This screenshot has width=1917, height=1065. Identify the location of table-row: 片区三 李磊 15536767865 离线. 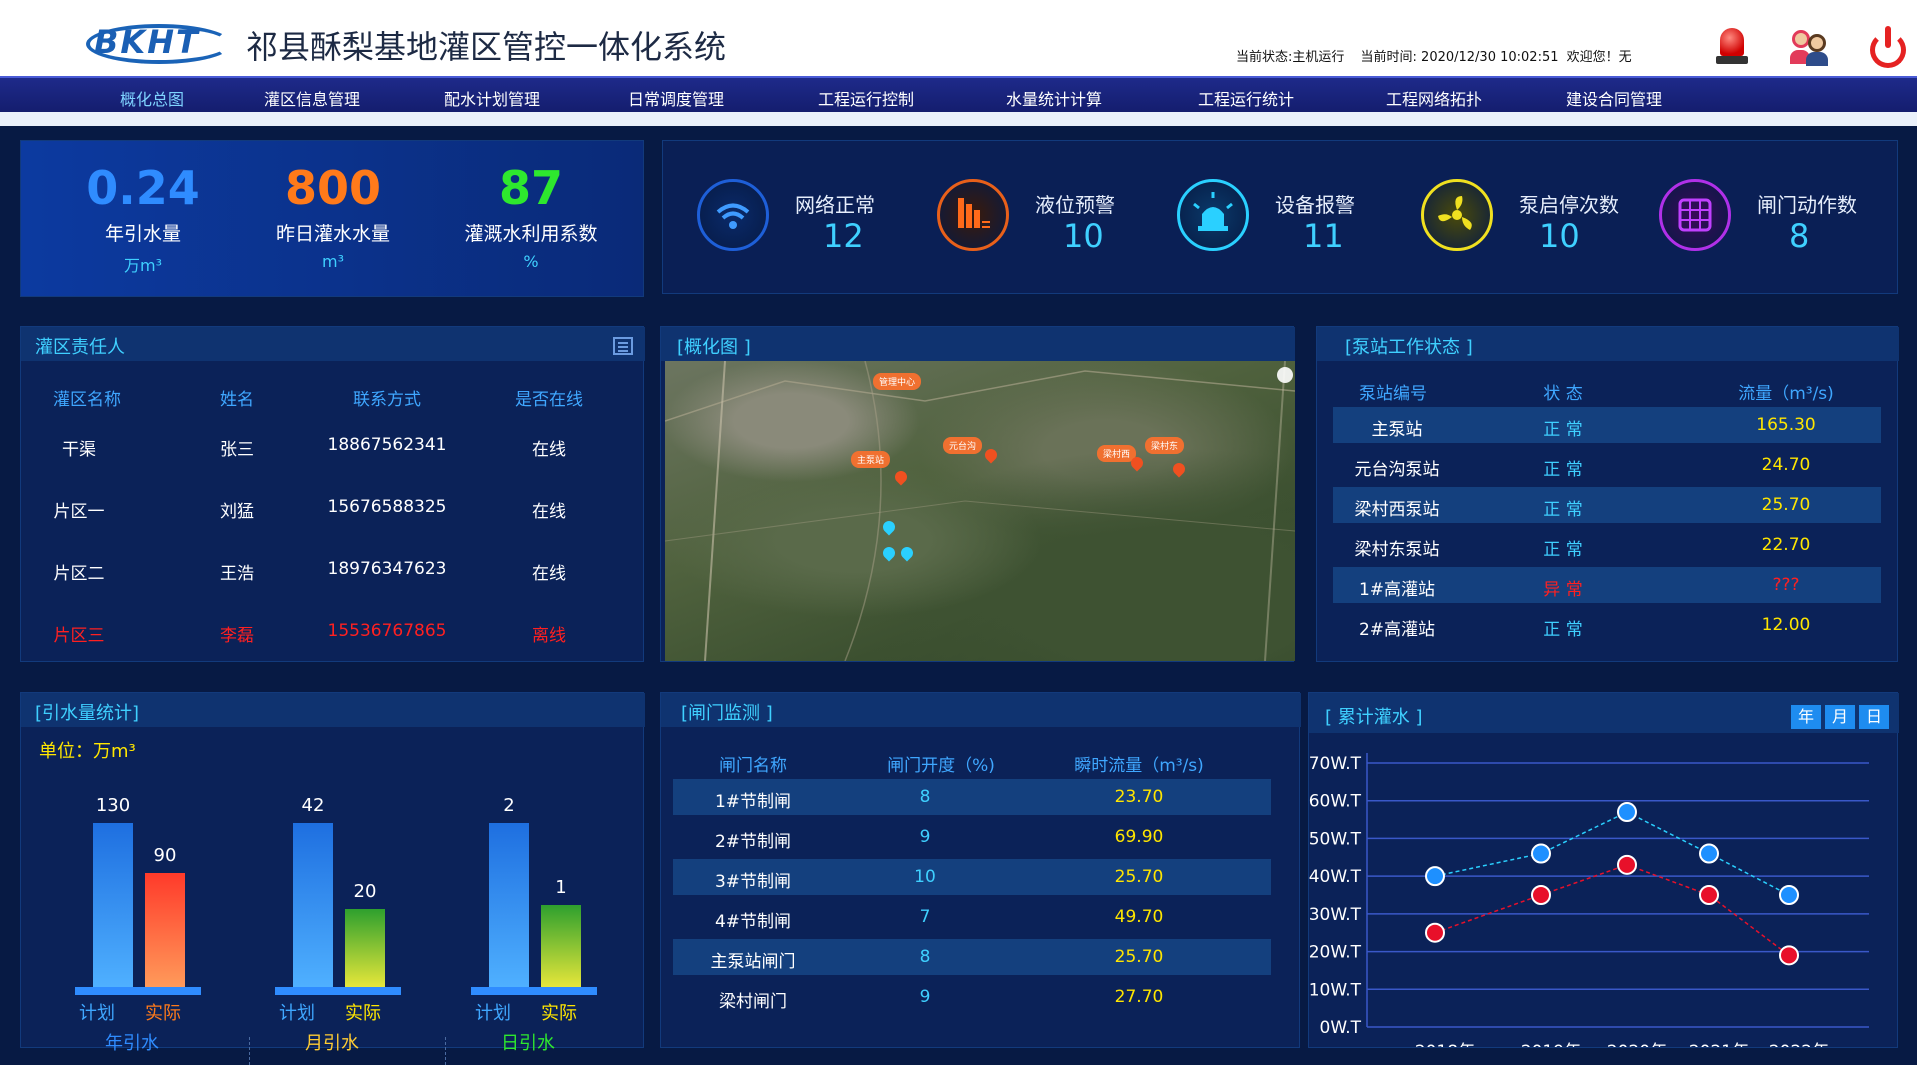
(333, 631).